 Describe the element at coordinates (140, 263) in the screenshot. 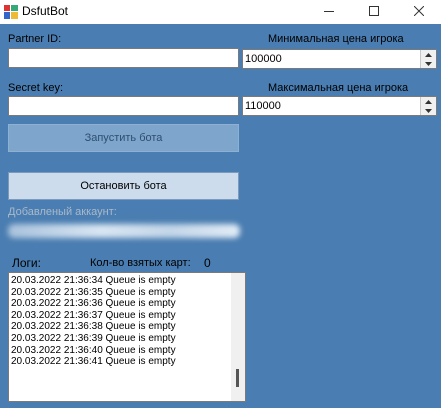

I see `cards-taken-label: Кол-во взятых карт:` at that location.